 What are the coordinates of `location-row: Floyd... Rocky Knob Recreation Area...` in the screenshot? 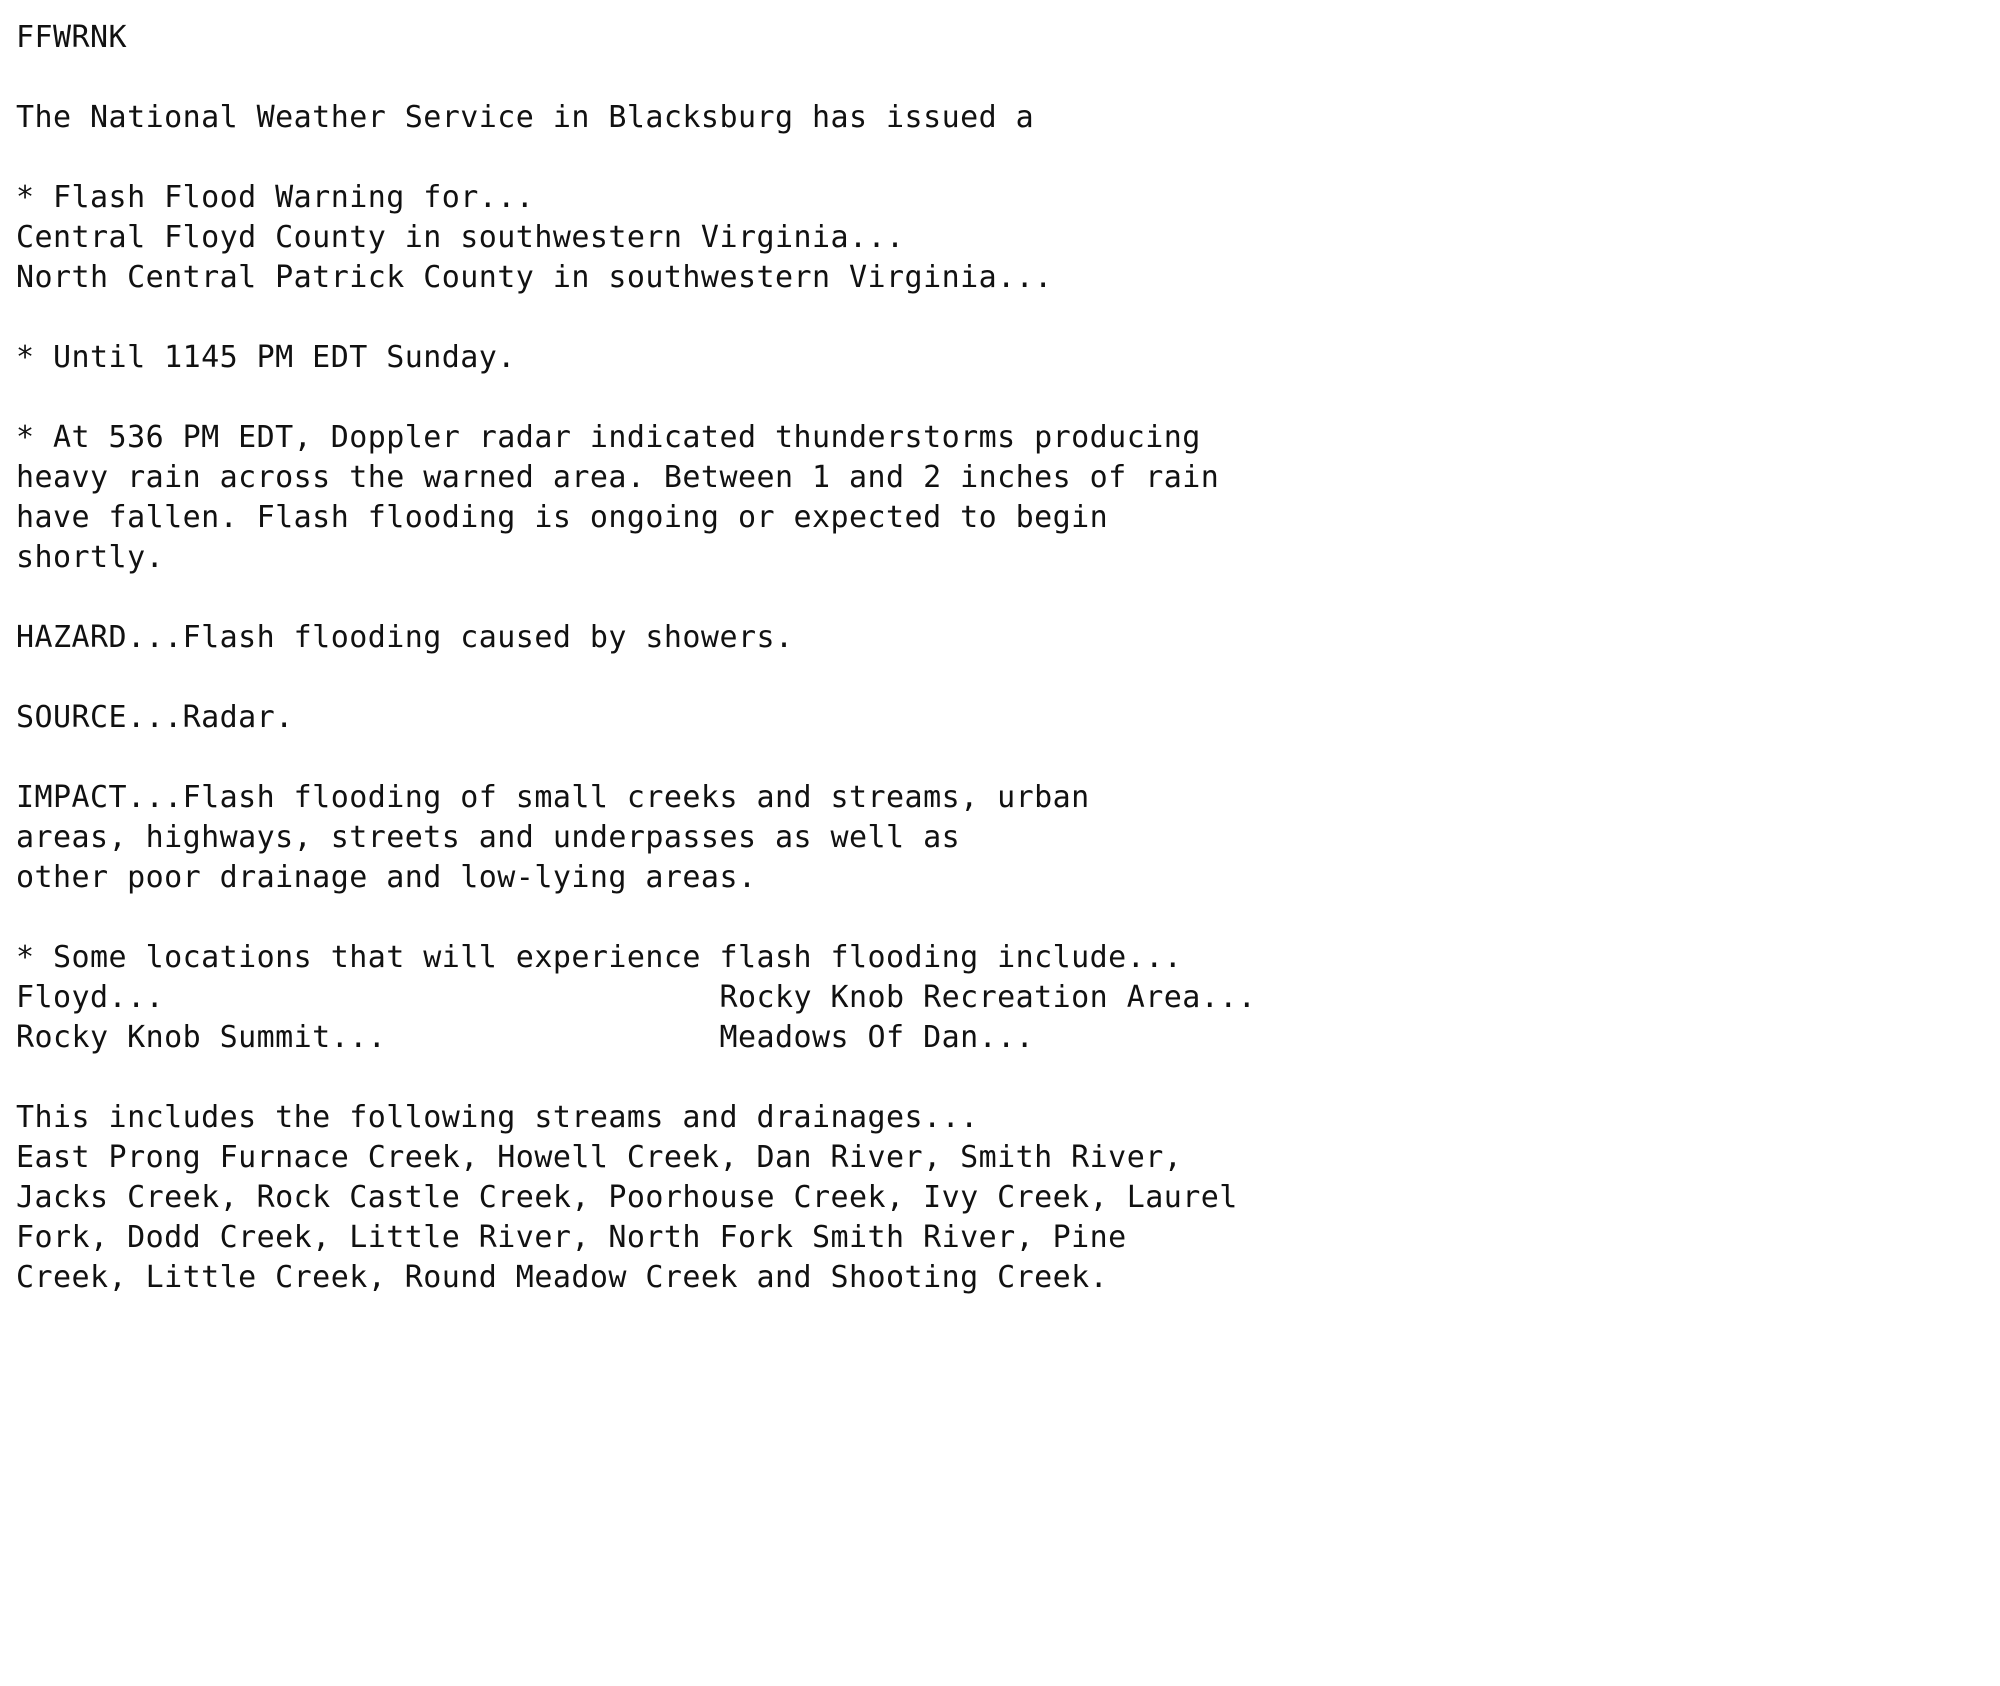 It's located at (636, 997).